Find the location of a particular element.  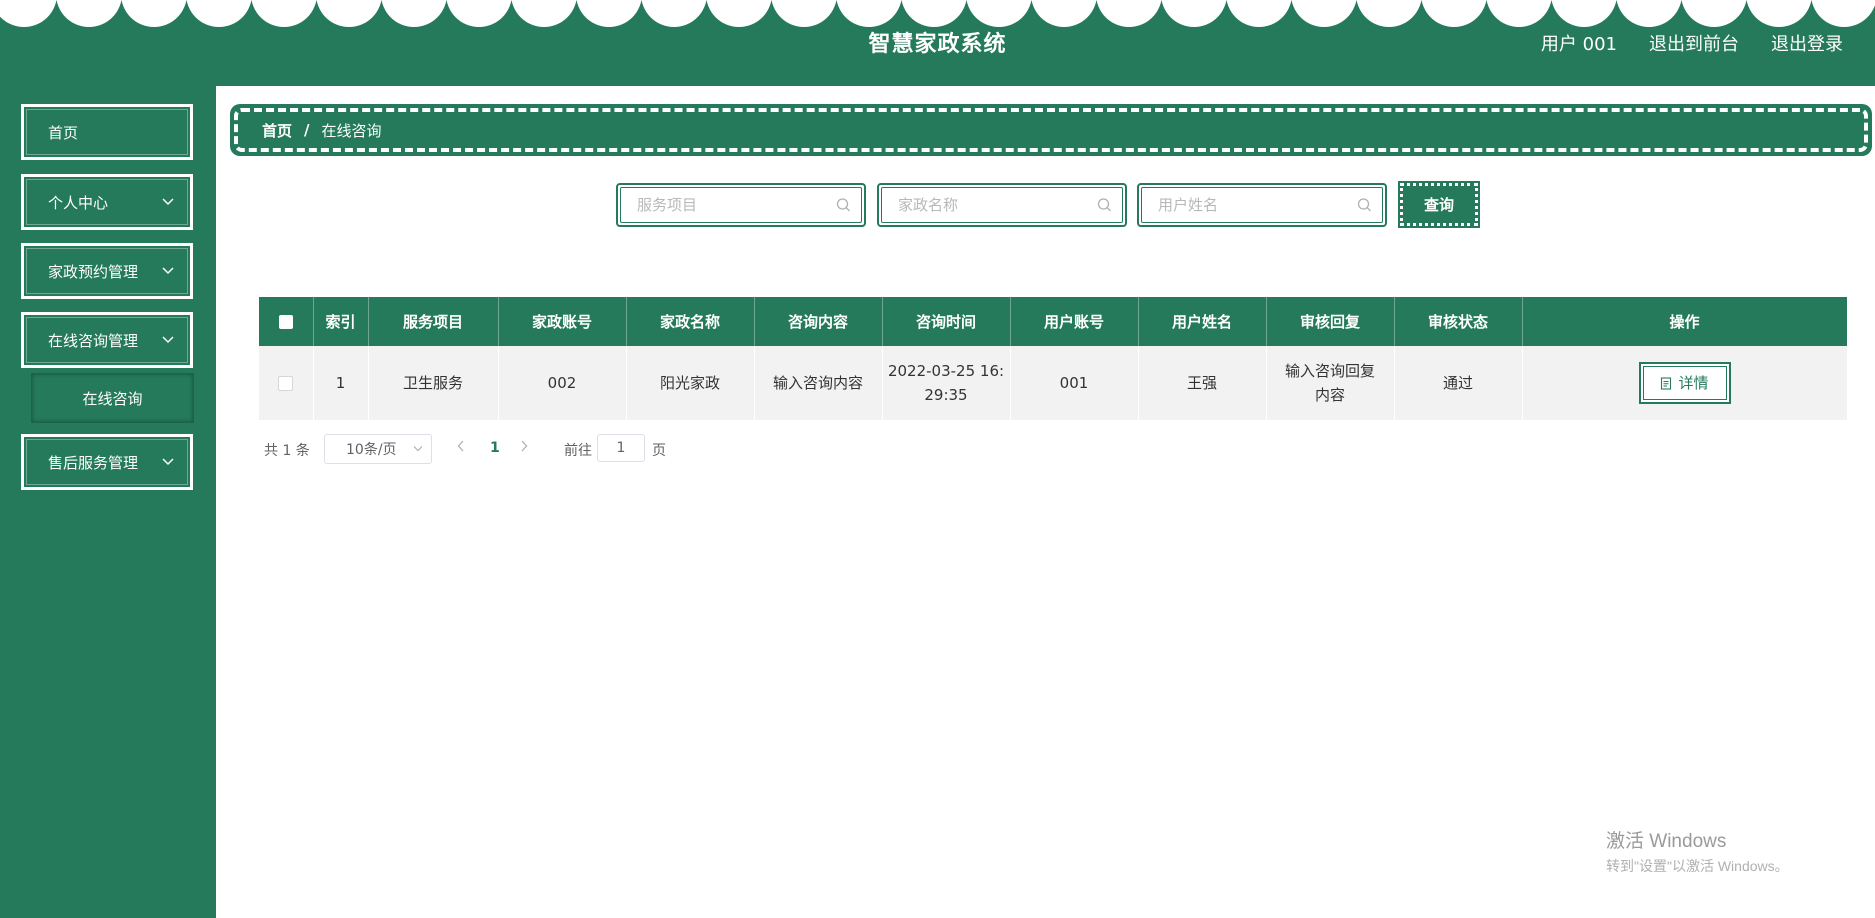

action-cell: 详情 is located at coordinates (1685, 383).